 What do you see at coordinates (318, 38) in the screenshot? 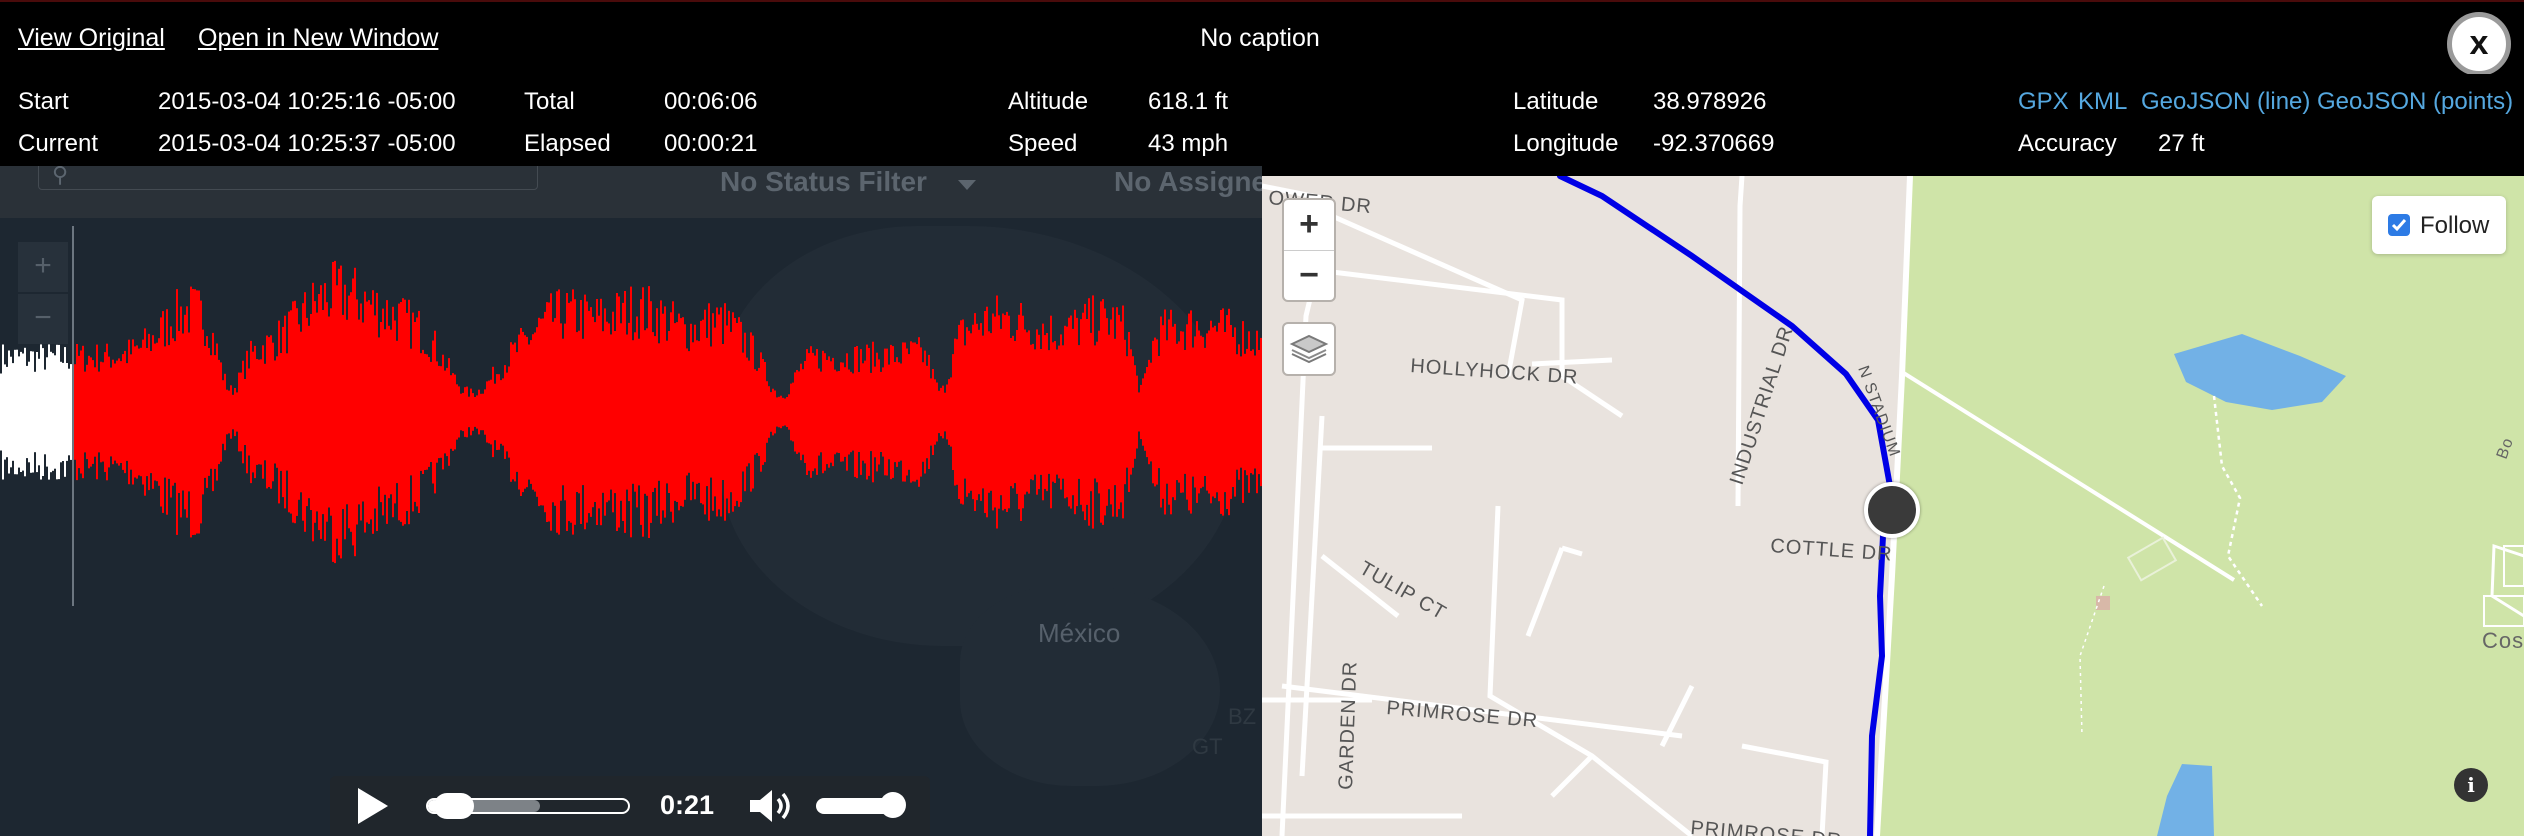
I see `open-new-window-link: Open in New Window` at bounding box center [318, 38].